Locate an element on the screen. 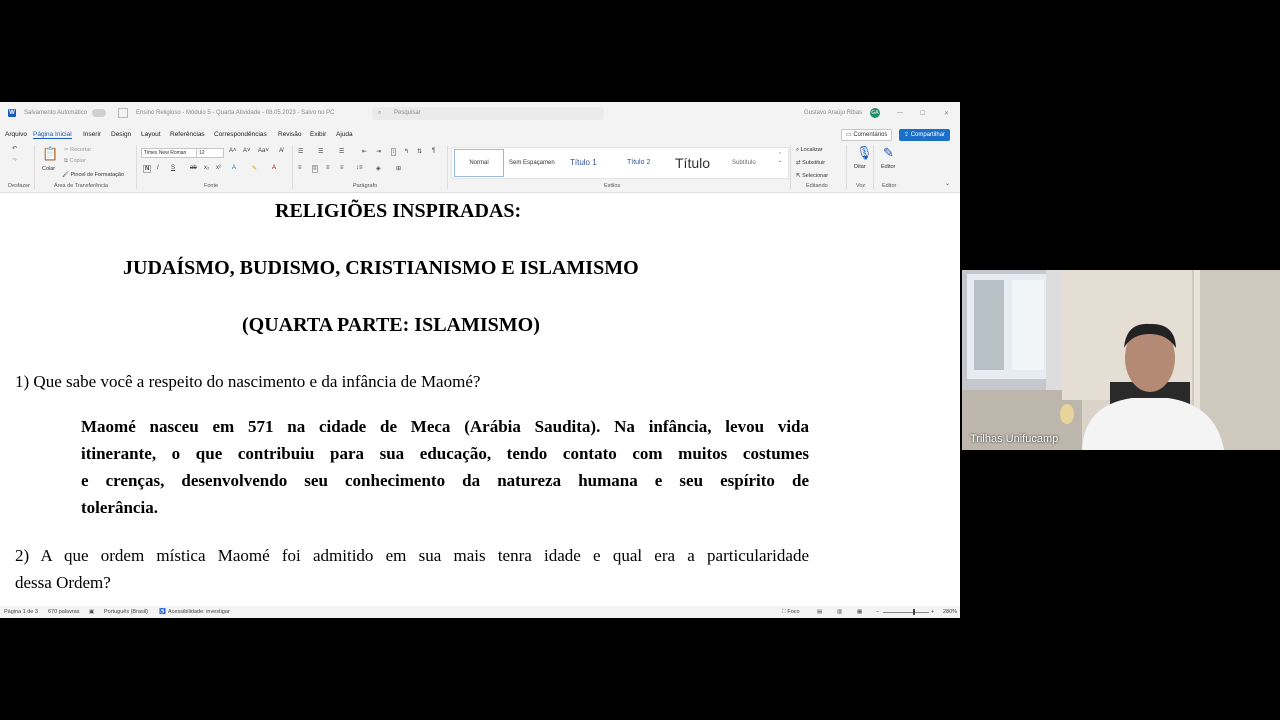  user-name: Gustavo Araújo Ribas is located at coordinates (833, 113).